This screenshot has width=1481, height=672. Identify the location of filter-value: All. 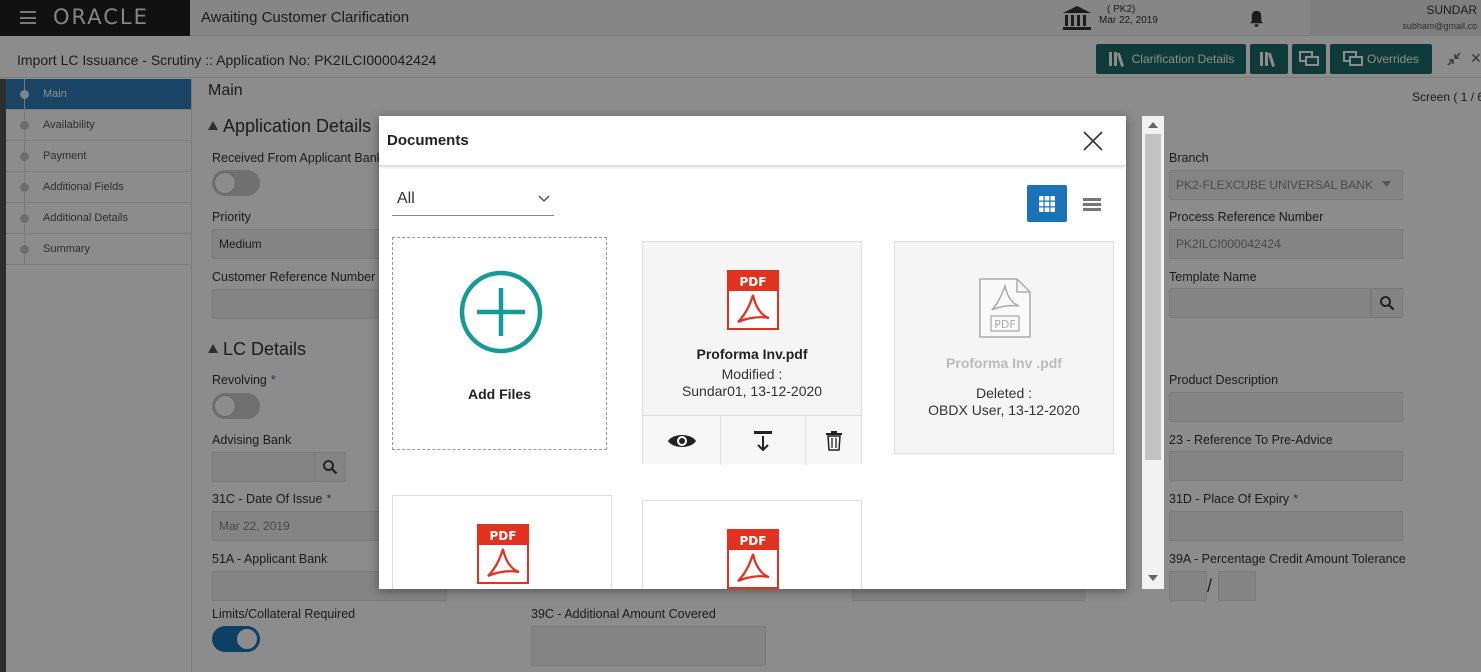
(406, 198).